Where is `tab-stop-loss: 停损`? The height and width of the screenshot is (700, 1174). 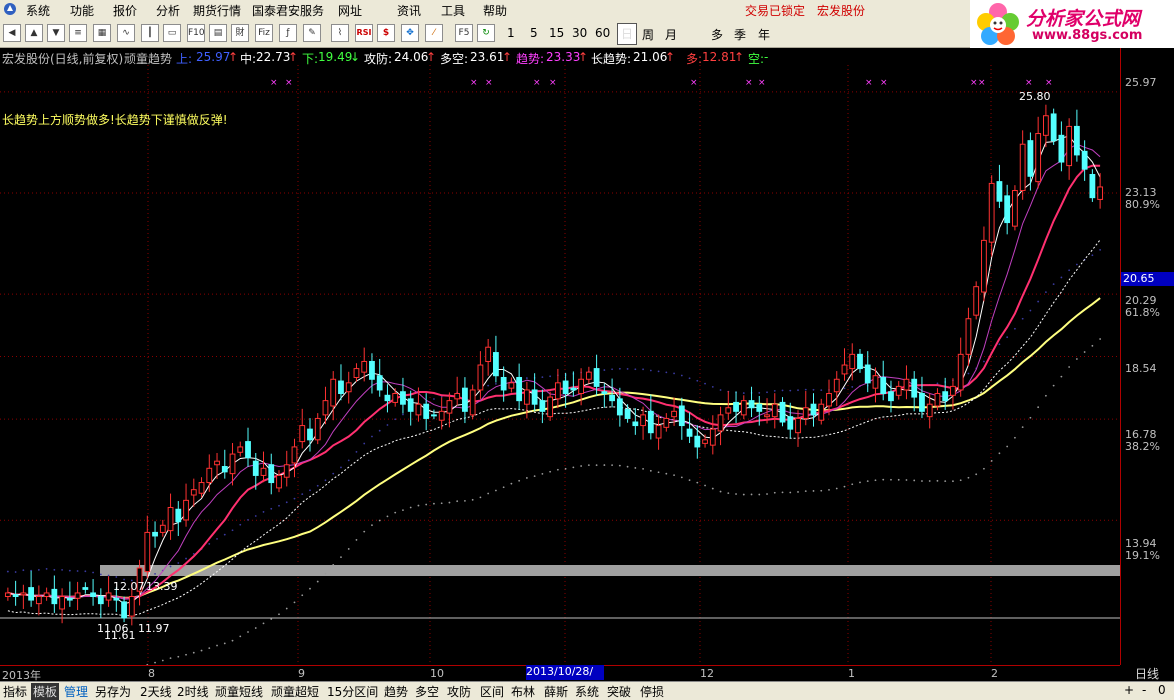 tab-stop-loss: 停损 is located at coordinates (652, 691).